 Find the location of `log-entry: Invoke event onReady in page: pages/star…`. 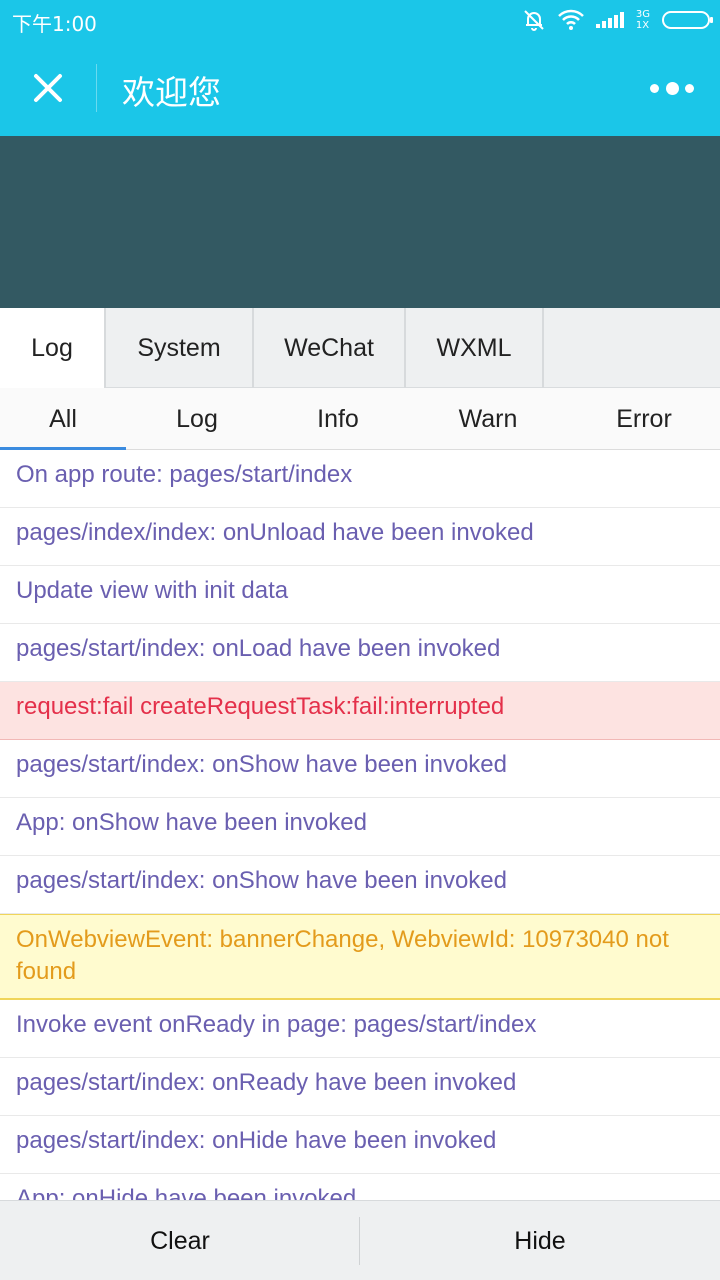

log-entry: Invoke event onReady in page: pages/star… is located at coordinates (360, 1029).